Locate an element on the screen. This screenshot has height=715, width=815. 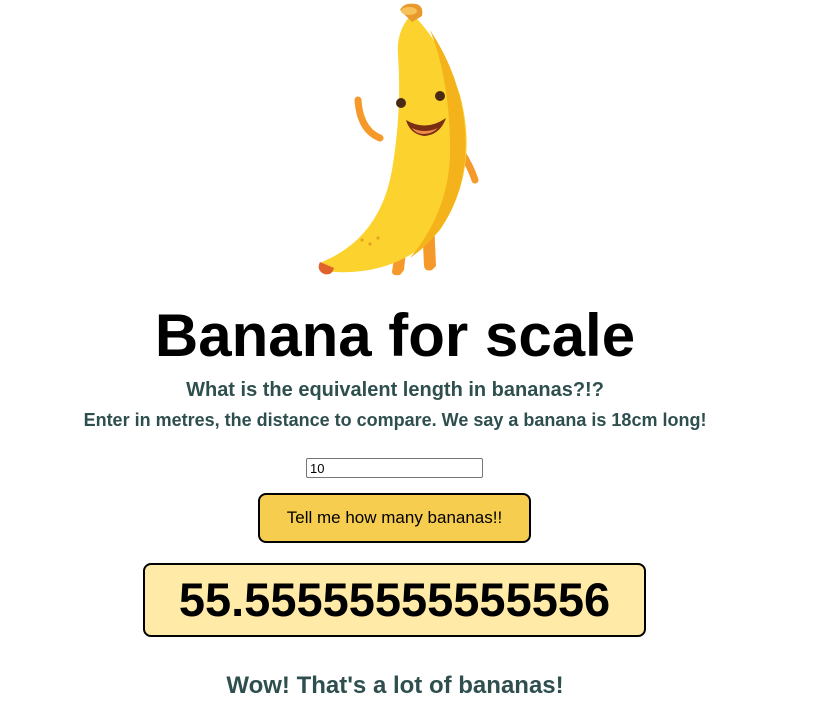
distance-input is located at coordinates (394, 468).